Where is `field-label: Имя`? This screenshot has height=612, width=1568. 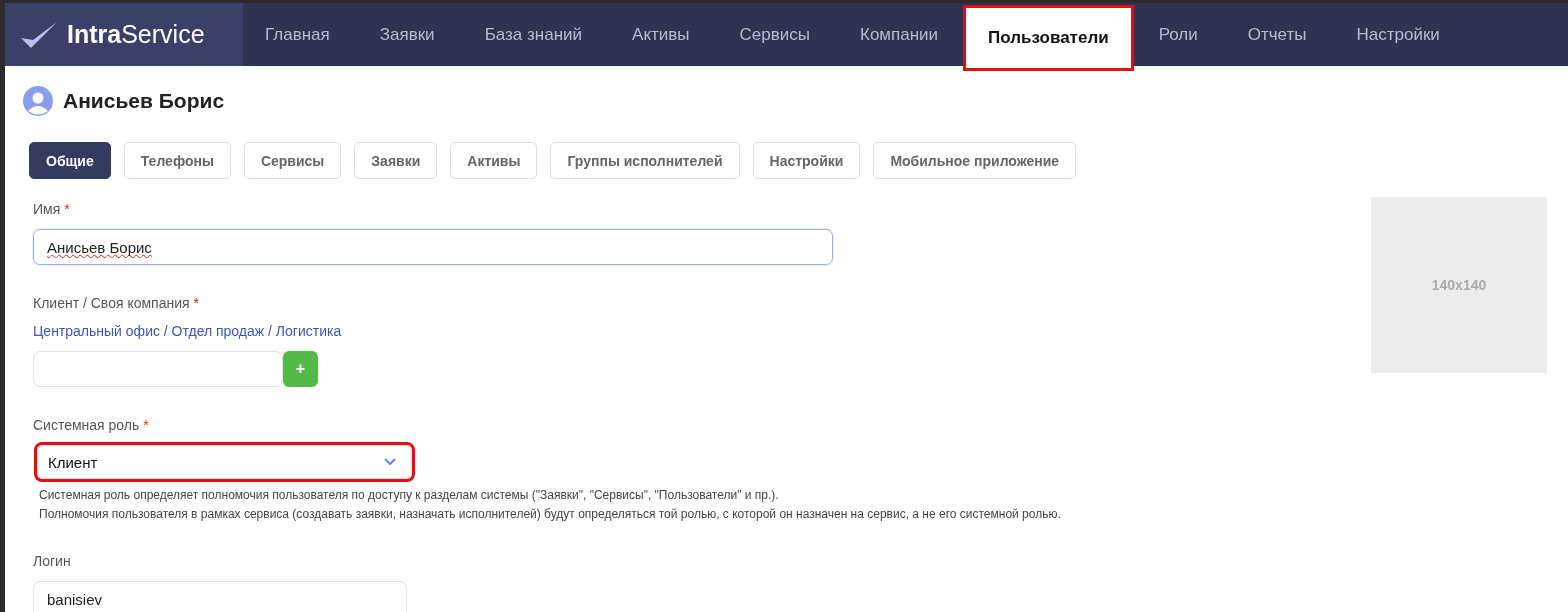 field-label: Имя is located at coordinates (47, 209).